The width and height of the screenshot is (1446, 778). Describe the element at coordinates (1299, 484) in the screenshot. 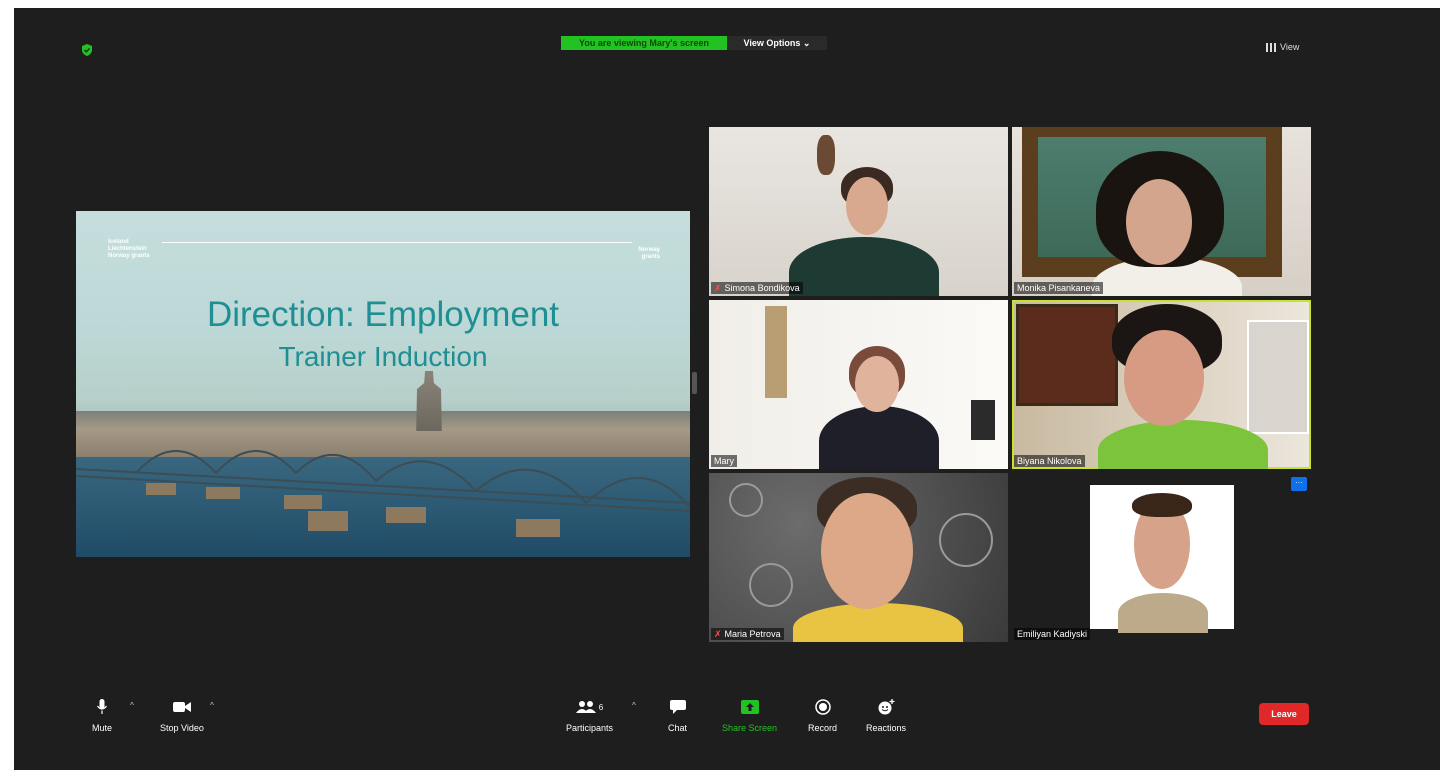

I see `more-options-button: ···` at that location.